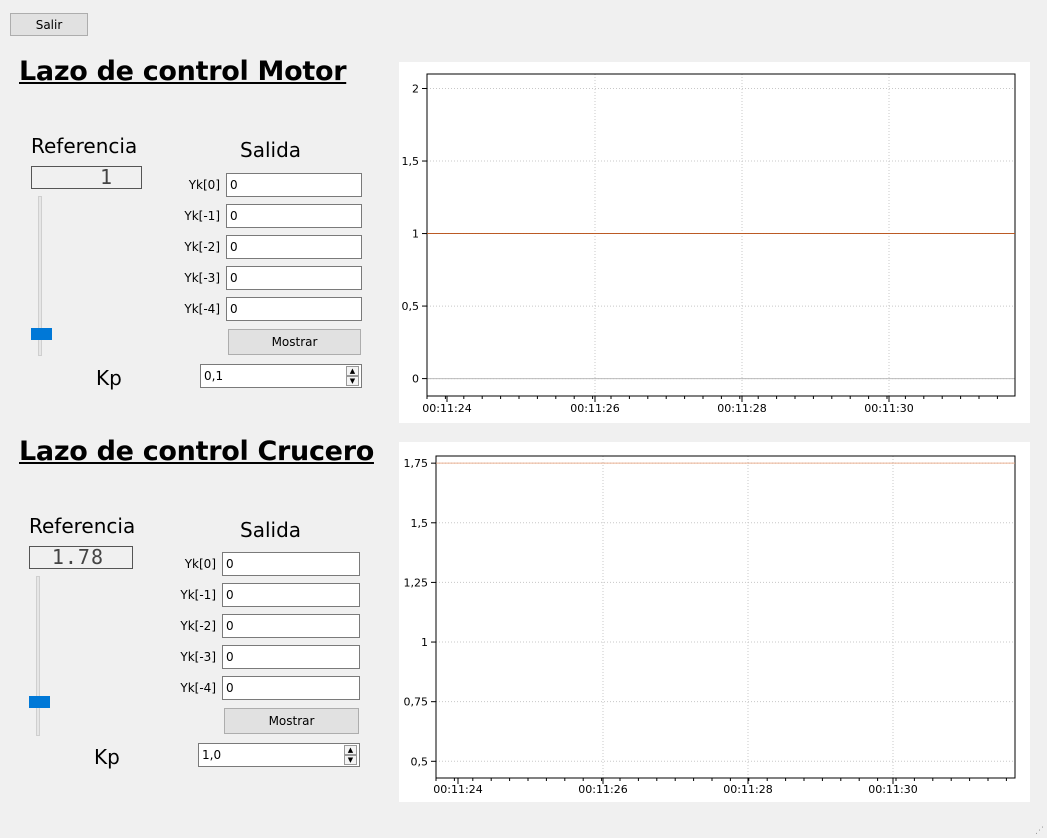 The image size is (1047, 838). I want to click on motor-mostrar-button: Mostrar, so click(294, 342).